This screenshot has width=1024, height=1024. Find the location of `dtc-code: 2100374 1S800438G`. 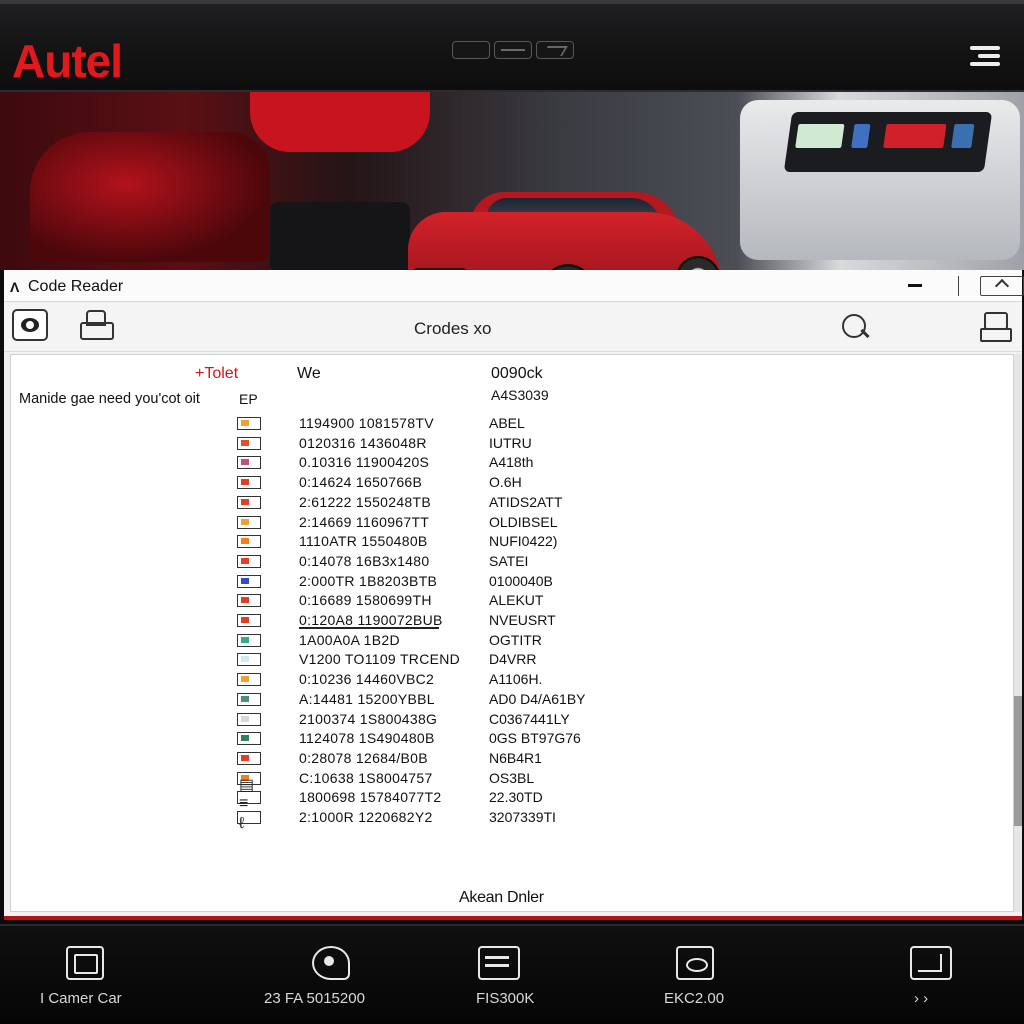

dtc-code: 2100374 1S800438G is located at coordinates (368, 718).